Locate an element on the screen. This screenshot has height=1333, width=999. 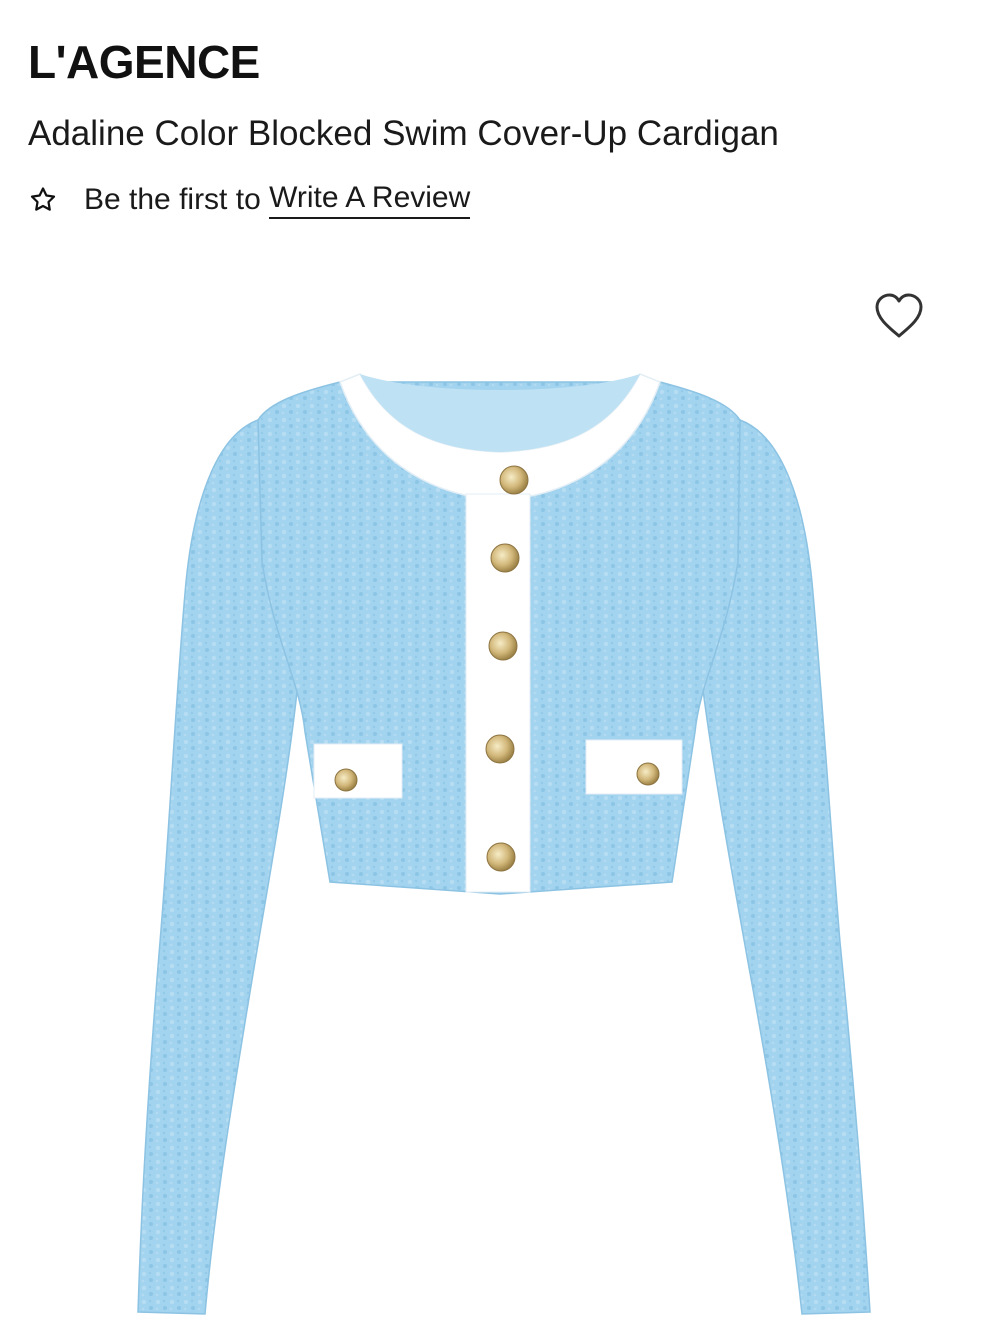
brand-name: L'AGENCE is located at coordinates (144, 62).